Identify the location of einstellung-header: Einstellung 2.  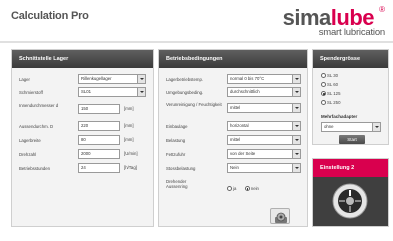
(350, 168).